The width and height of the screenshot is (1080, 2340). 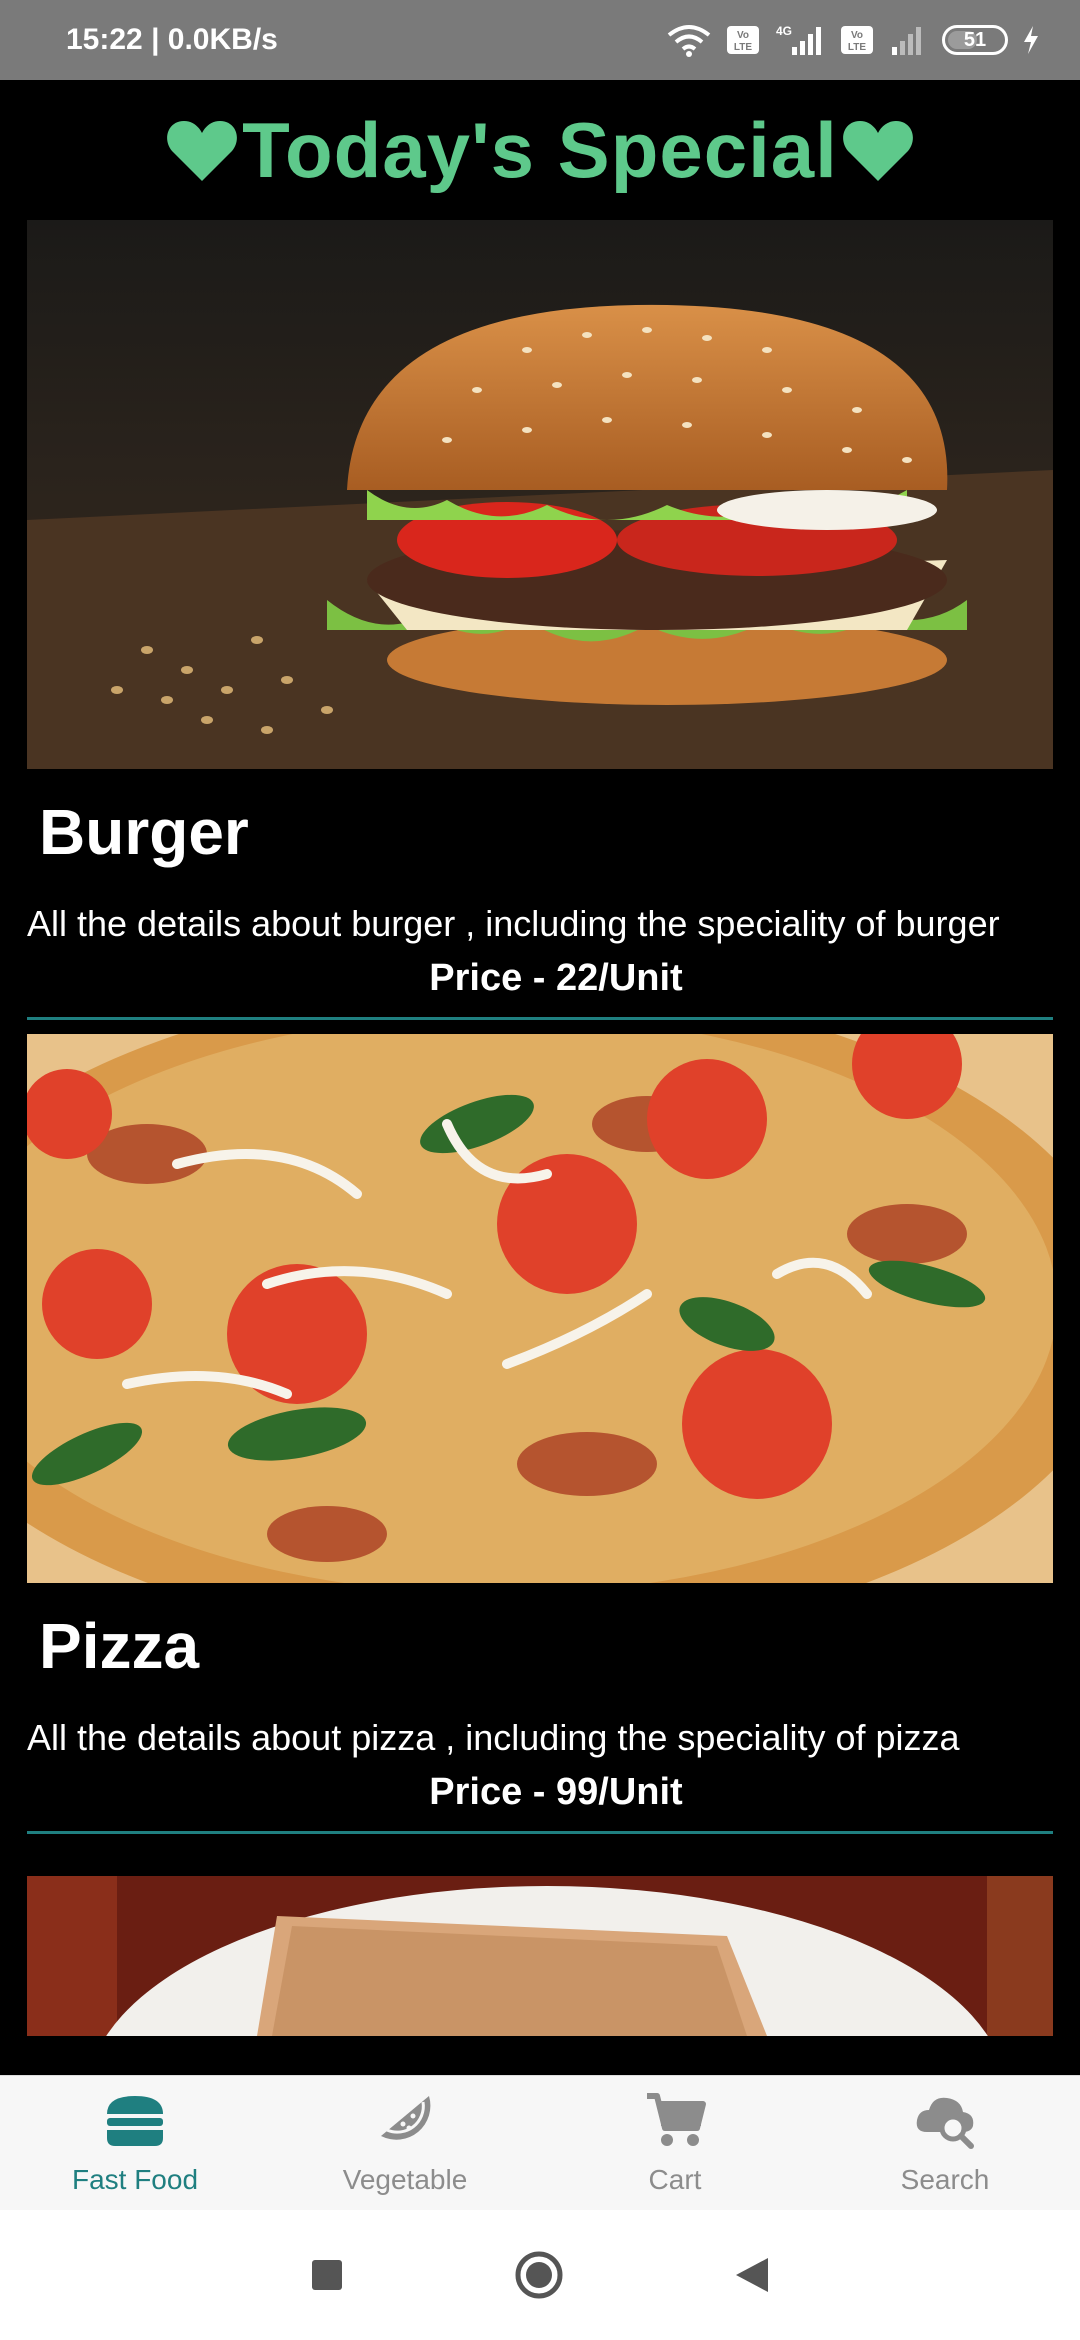 What do you see at coordinates (556, 978) in the screenshot?
I see `food-price: Price - 22/Unit` at bounding box center [556, 978].